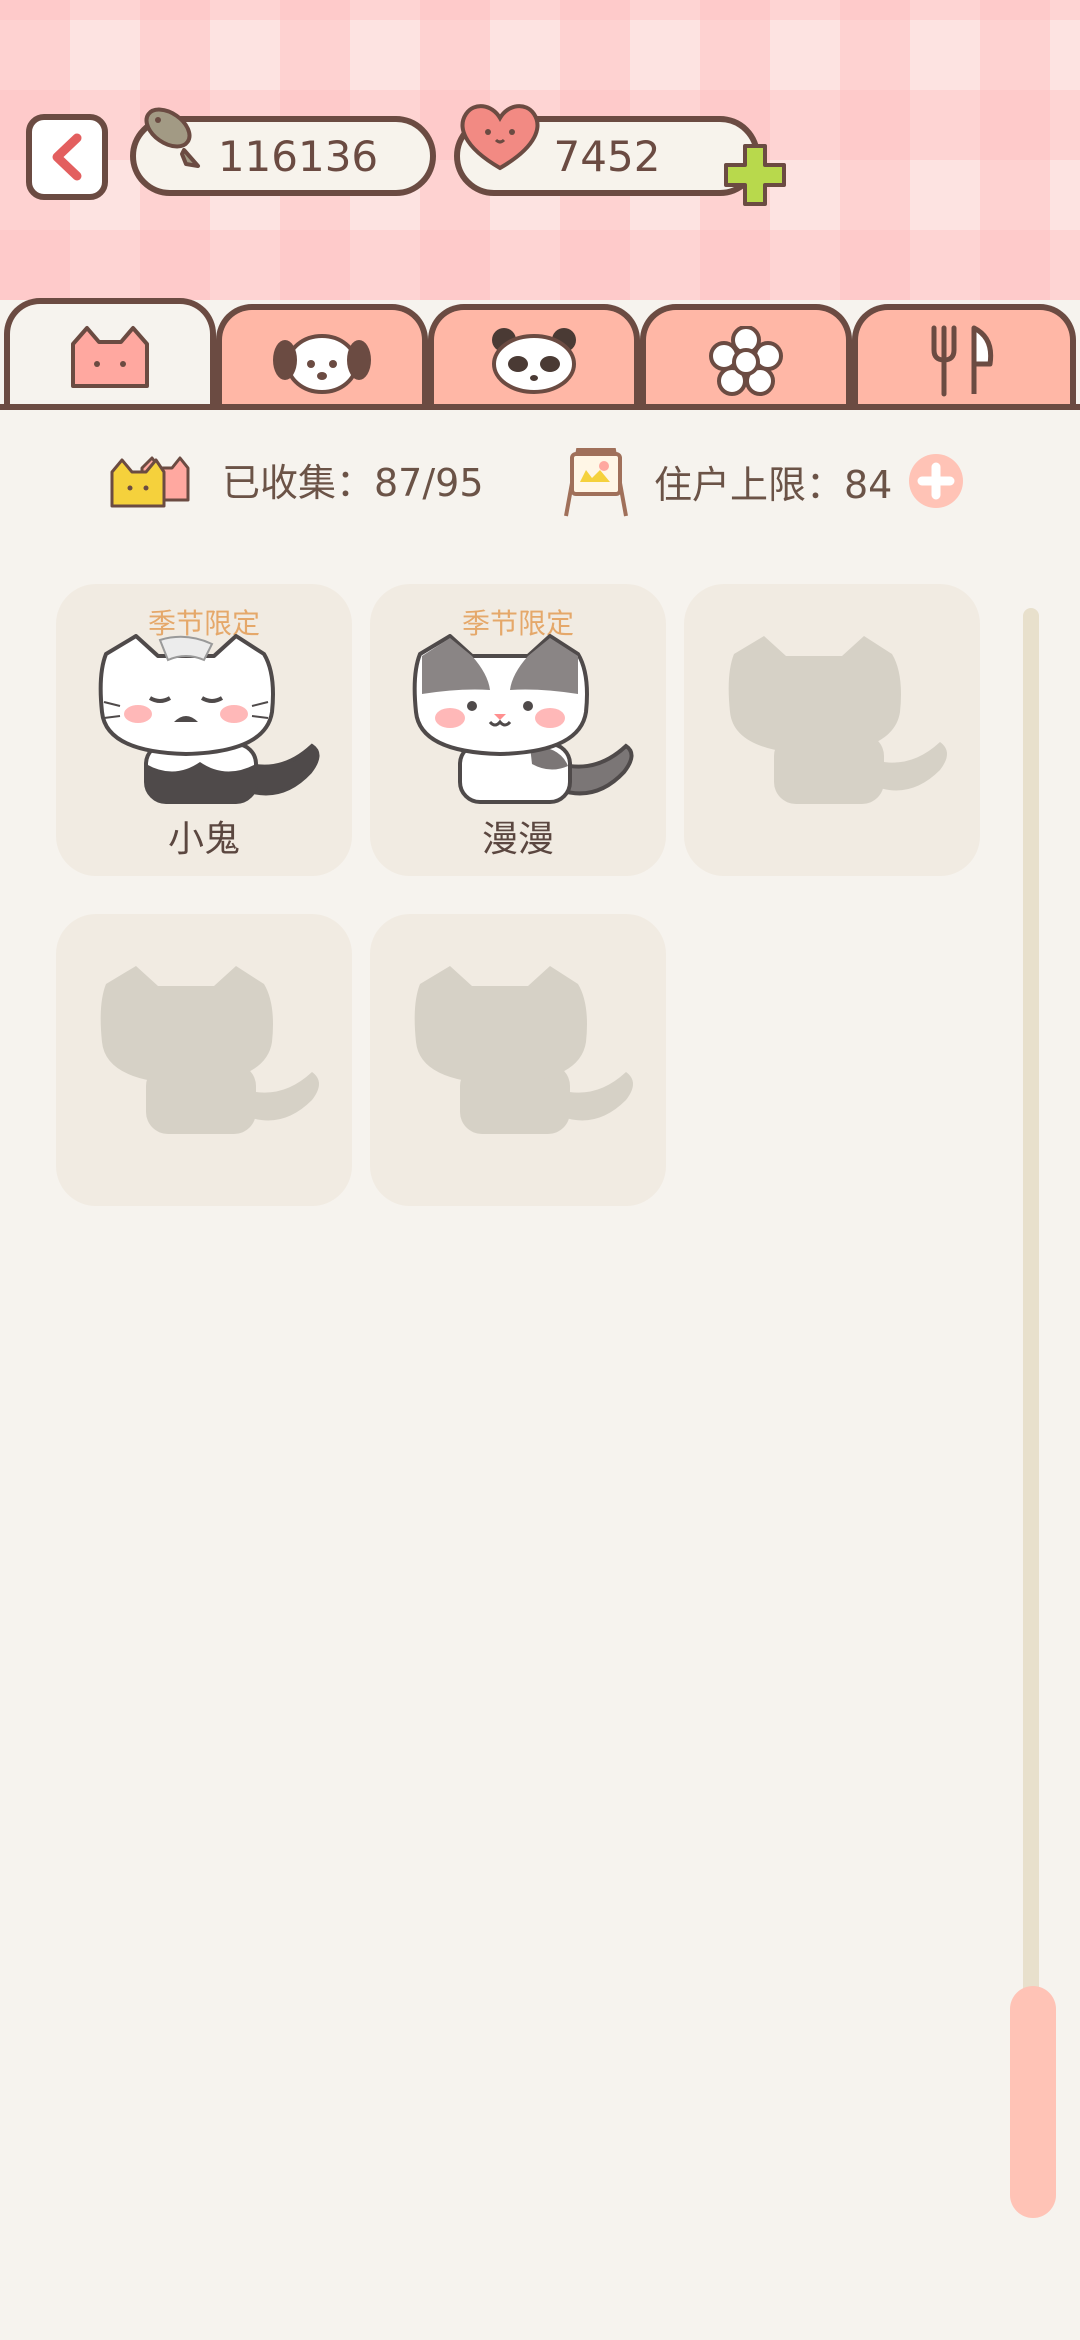 This screenshot has width=1080, height=2340. I want to click on cat-collection-icon, so click(150, 482).